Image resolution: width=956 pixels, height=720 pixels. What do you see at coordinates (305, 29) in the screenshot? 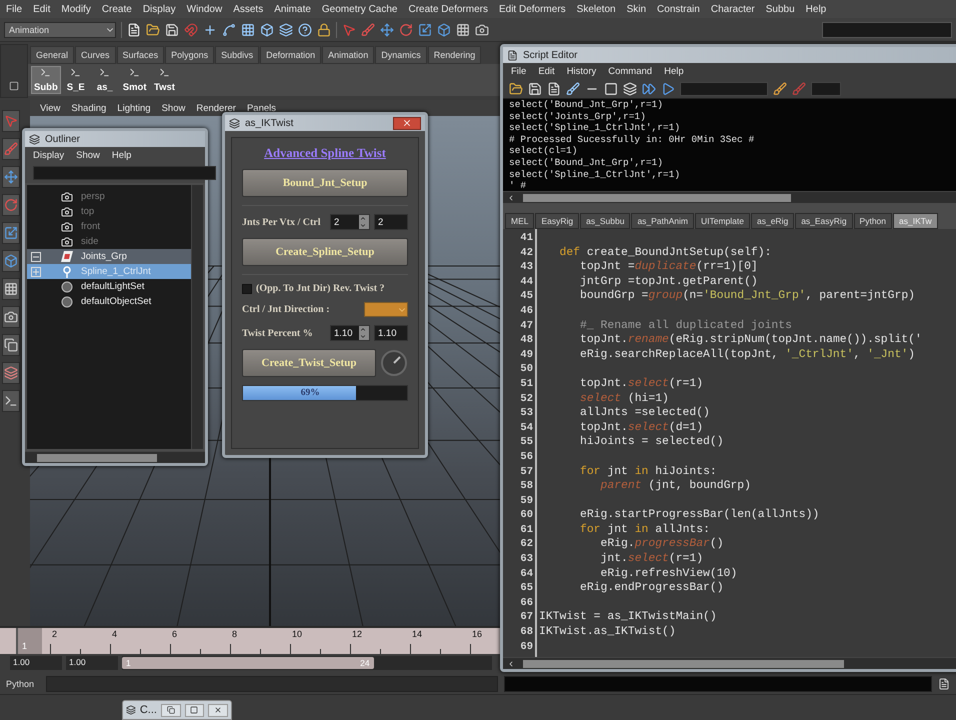
I see `help-icon` at bounding box center [305, 29].